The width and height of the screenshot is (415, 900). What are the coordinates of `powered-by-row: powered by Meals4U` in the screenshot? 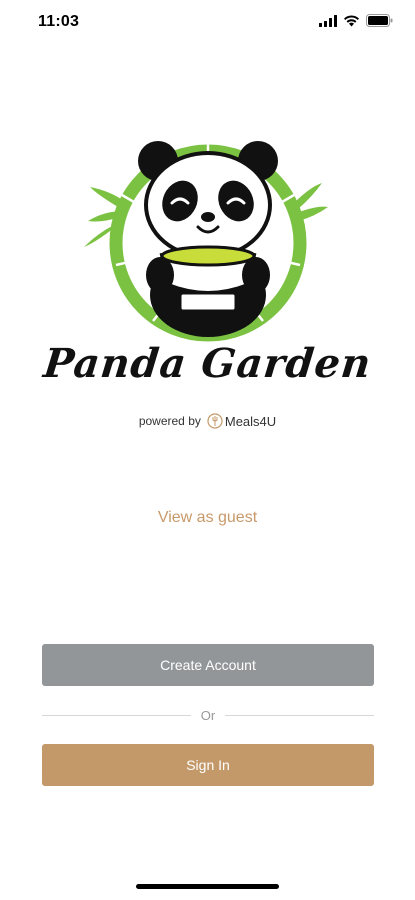 It's located at (207, 421).